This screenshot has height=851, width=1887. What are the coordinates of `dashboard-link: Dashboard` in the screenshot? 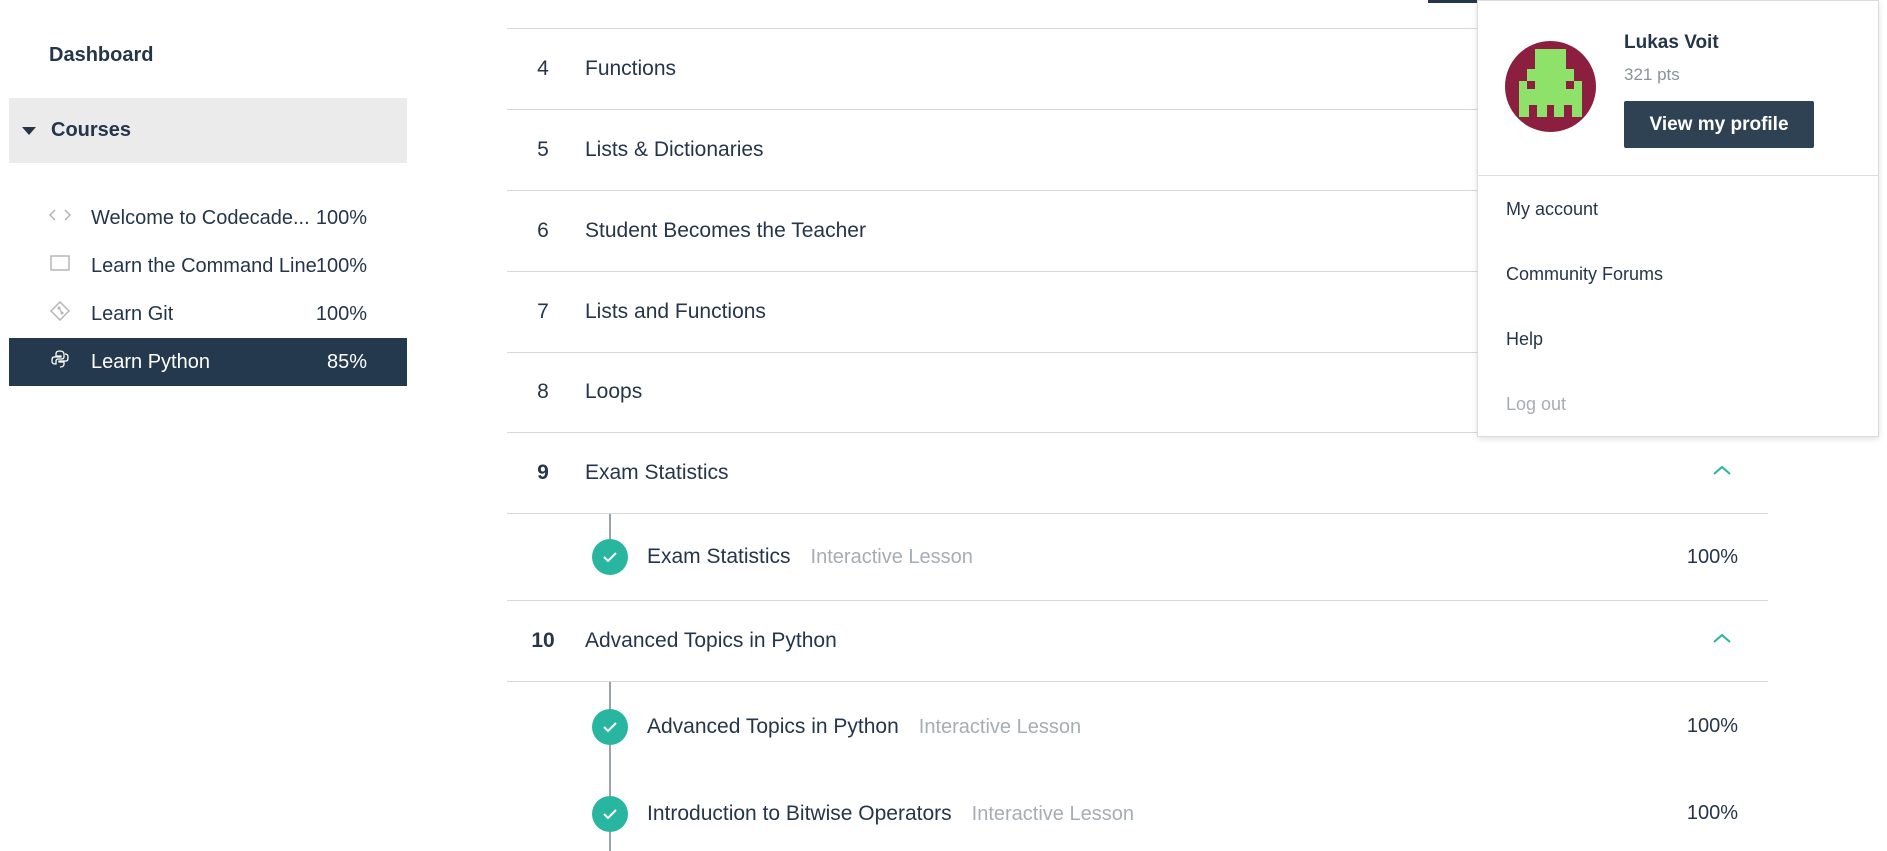 It's located at (101, 55).